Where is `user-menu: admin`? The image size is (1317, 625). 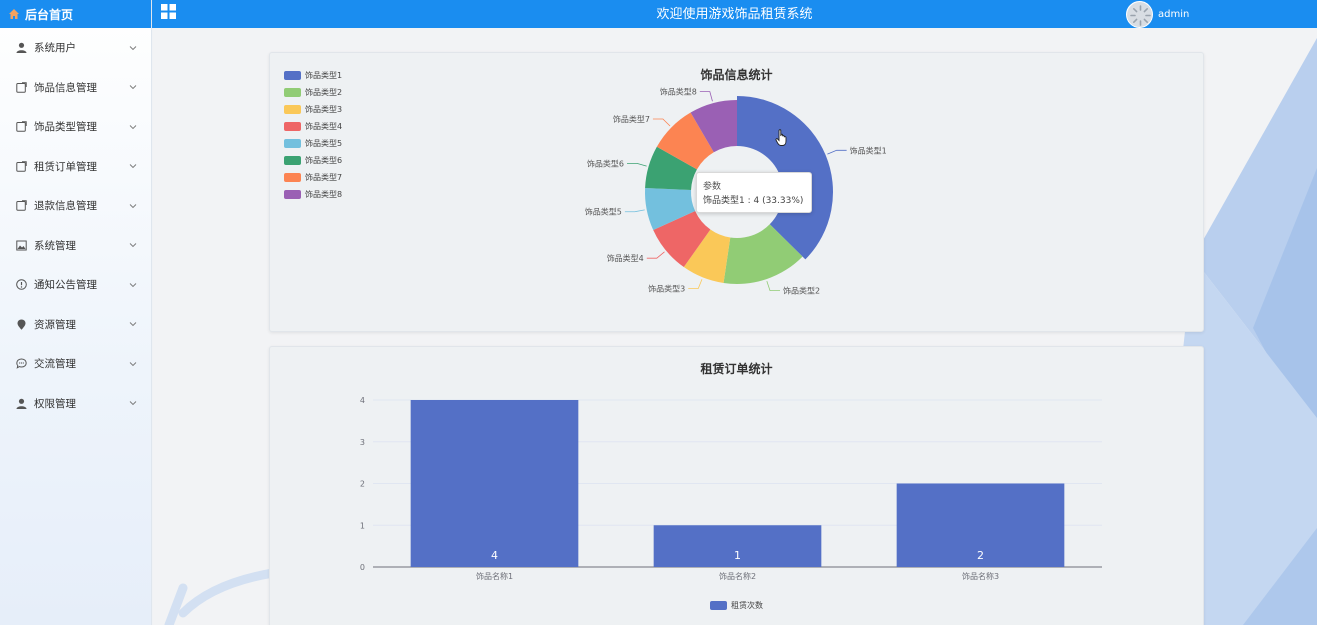 user-menu: admin is located at coordinates (1157, 14).